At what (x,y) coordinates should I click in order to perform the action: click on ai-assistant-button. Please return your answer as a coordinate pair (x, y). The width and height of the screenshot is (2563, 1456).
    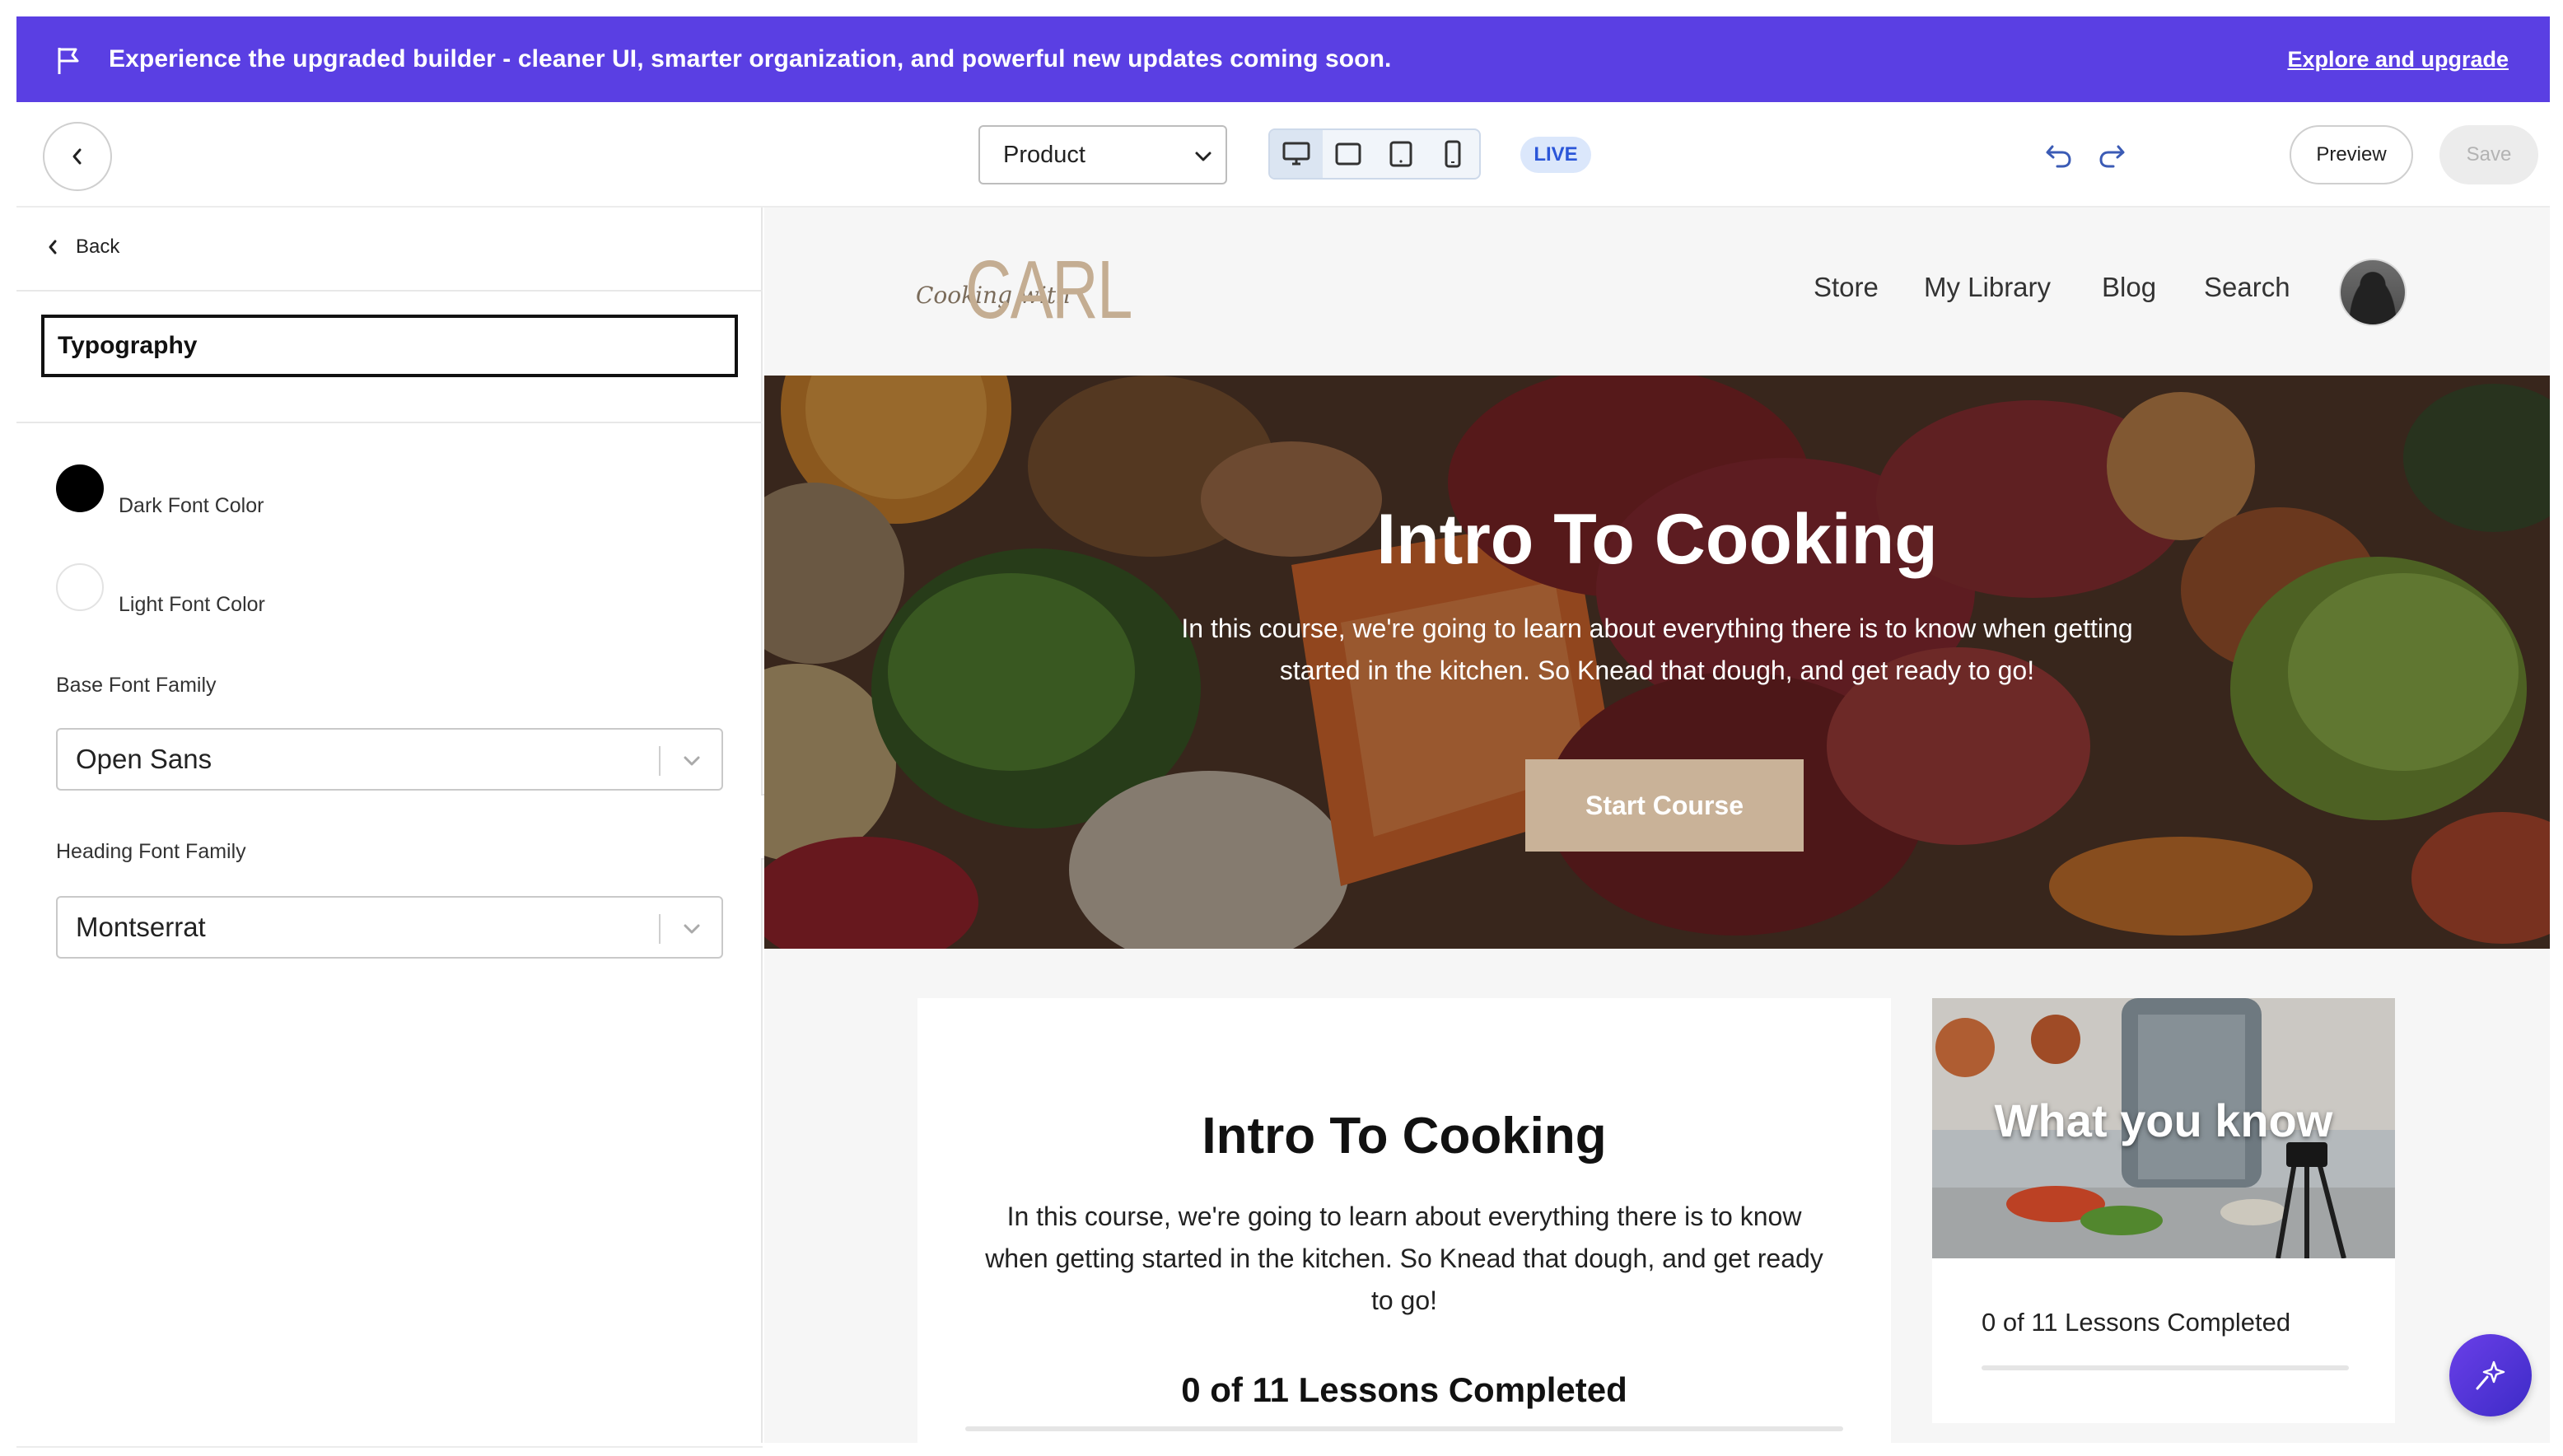
    Looking at the image, I should click on (2491, 1375).